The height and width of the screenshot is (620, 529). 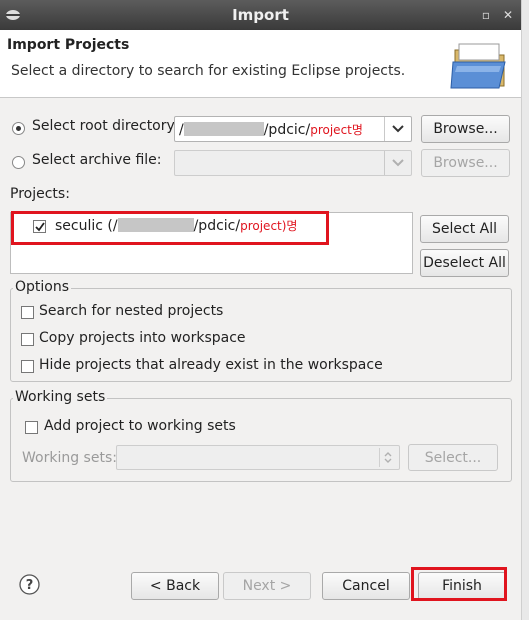 I want to click on window-title: Import, so click(x=260, y=15).